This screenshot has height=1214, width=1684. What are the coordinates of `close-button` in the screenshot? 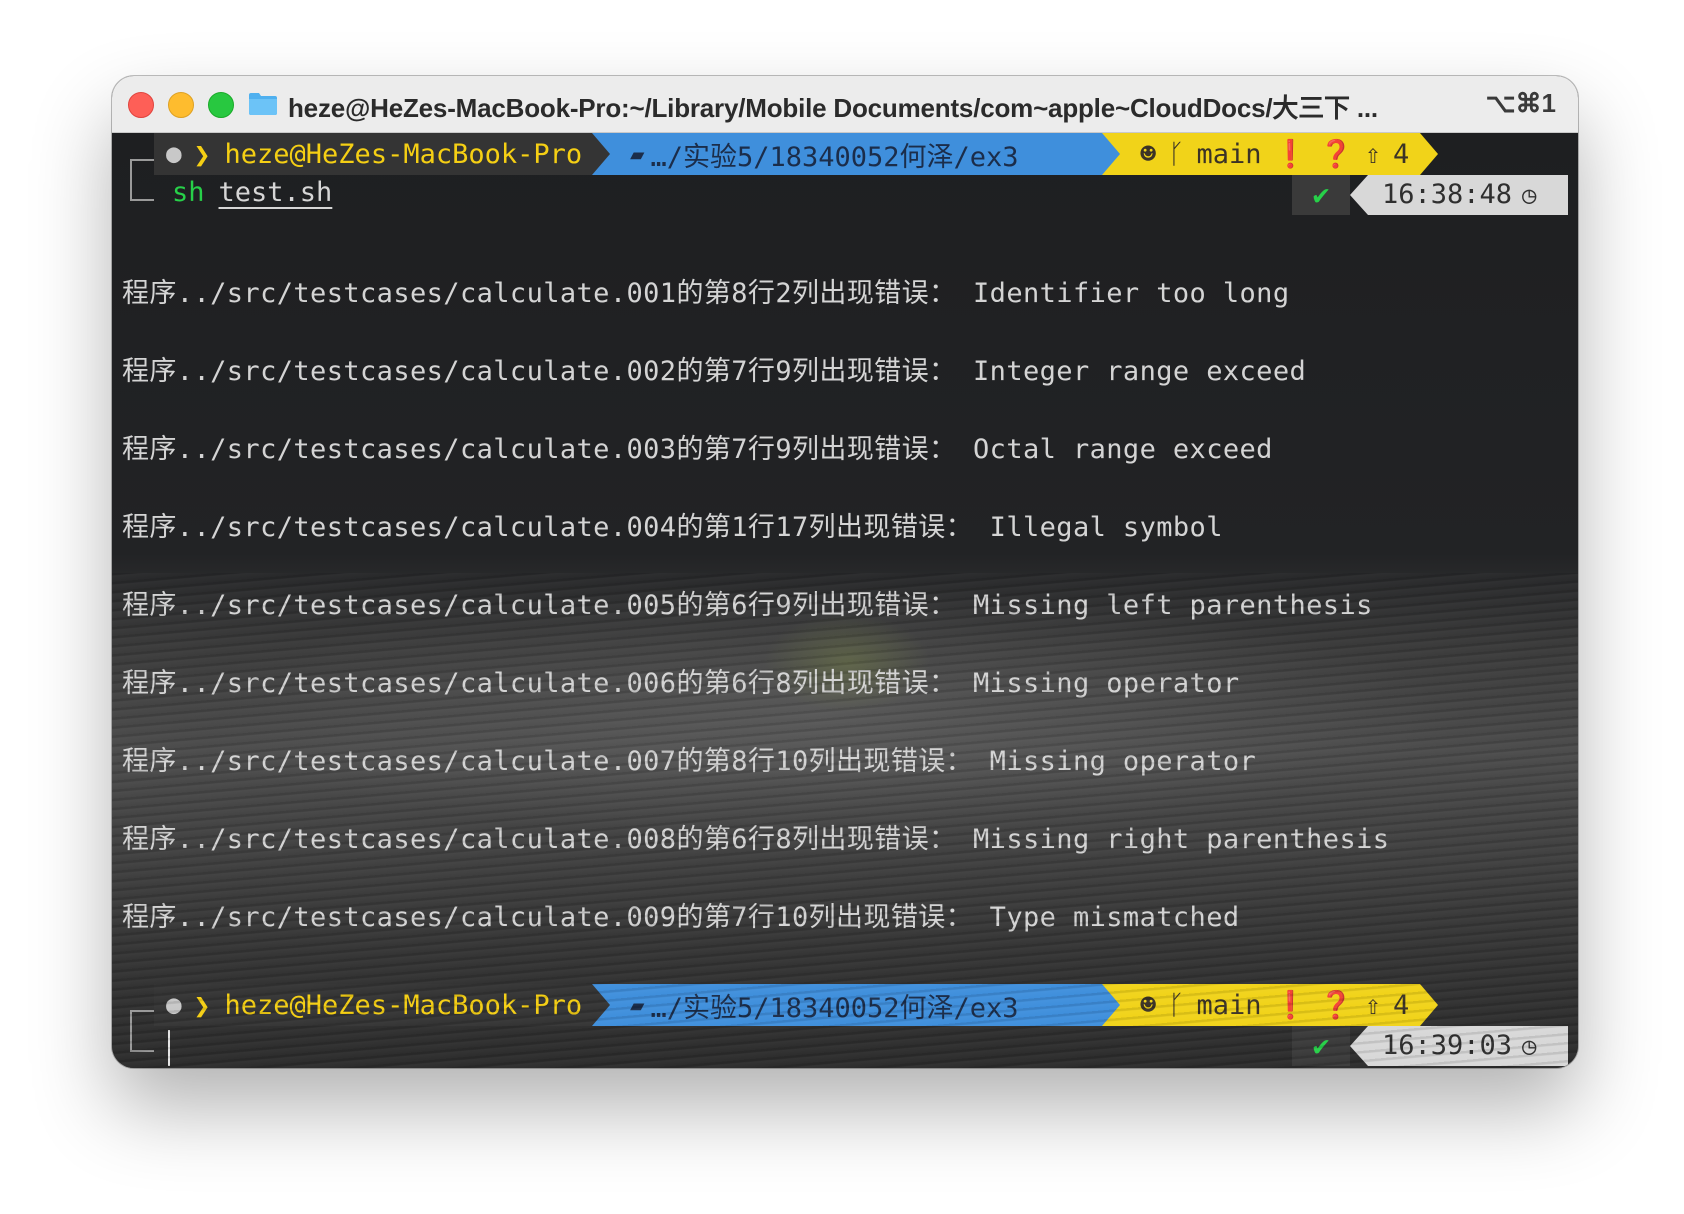 It's located at (141, 105).